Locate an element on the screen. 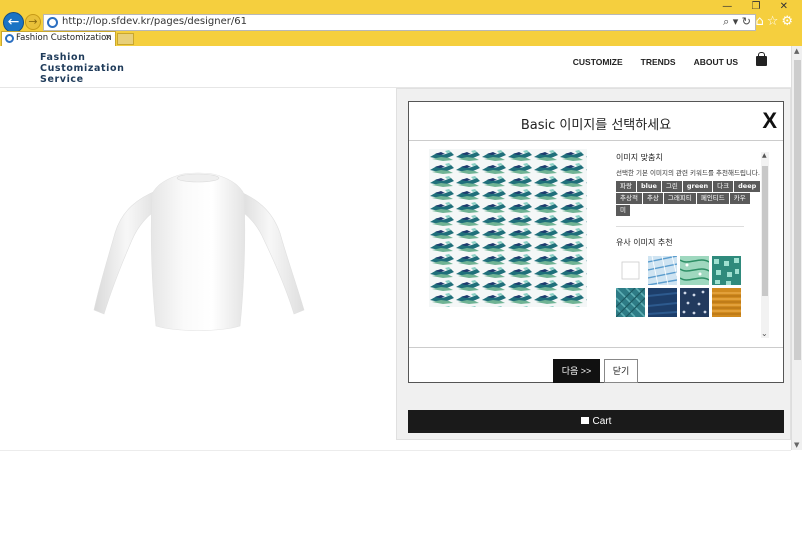 The width and height of the screenshot is (802, 542). keyword-tag: 미 is located at coordinates (623, 210).